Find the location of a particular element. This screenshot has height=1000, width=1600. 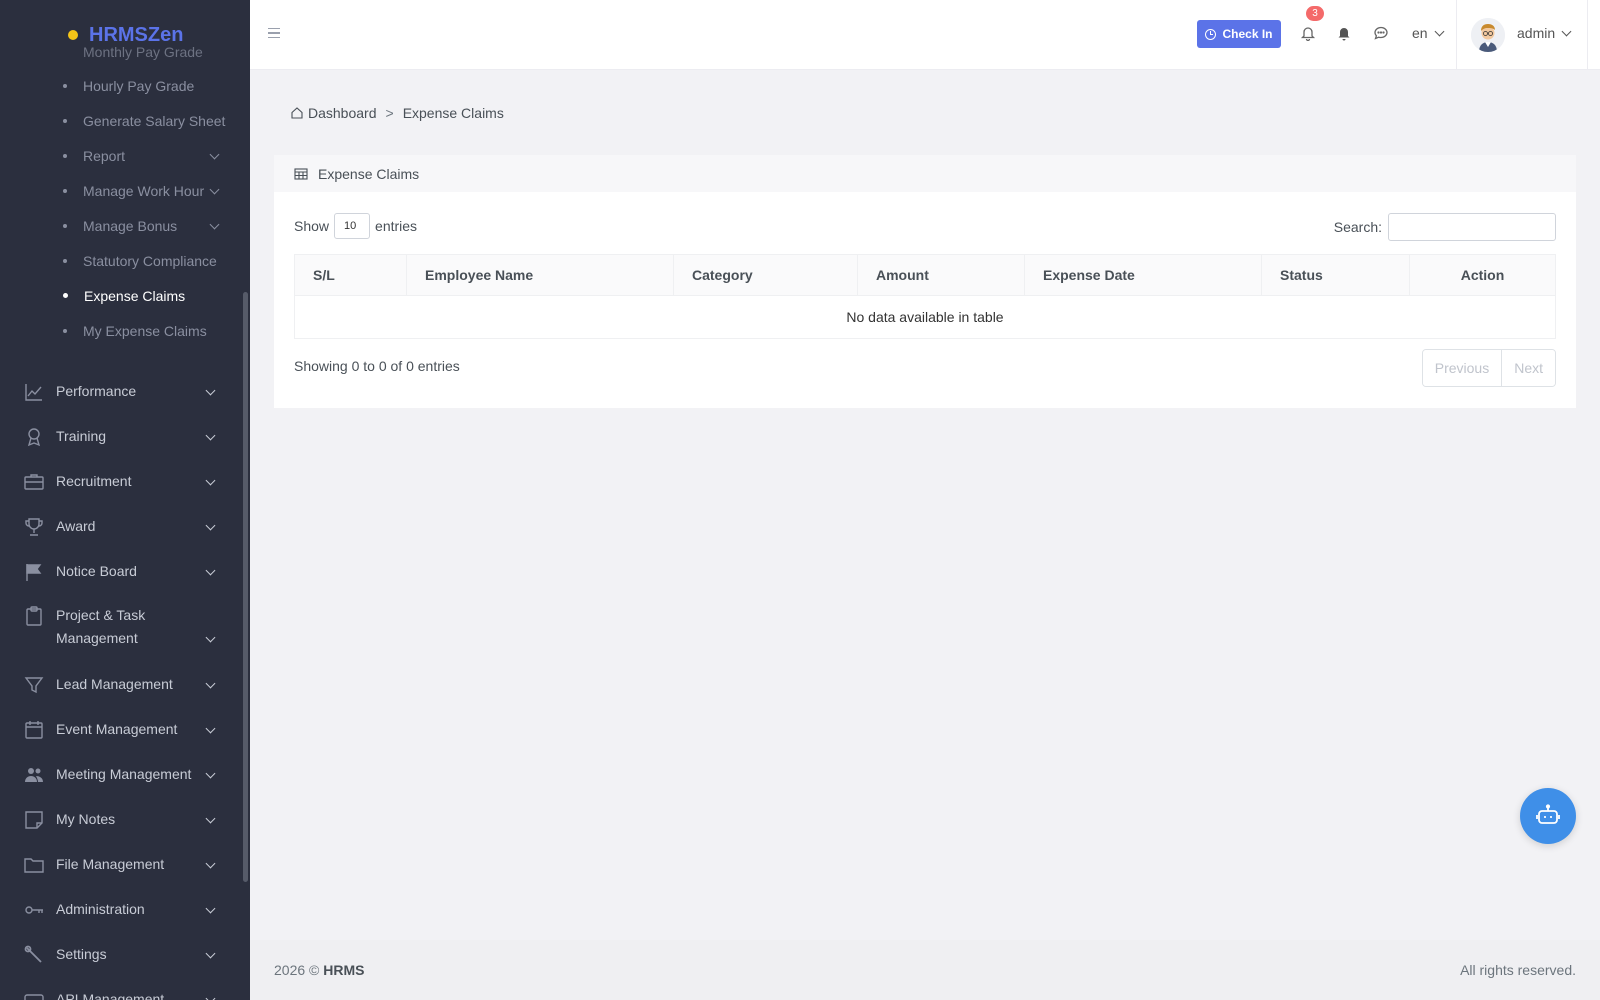

language-label: en is located at coordinates (1420, 33).